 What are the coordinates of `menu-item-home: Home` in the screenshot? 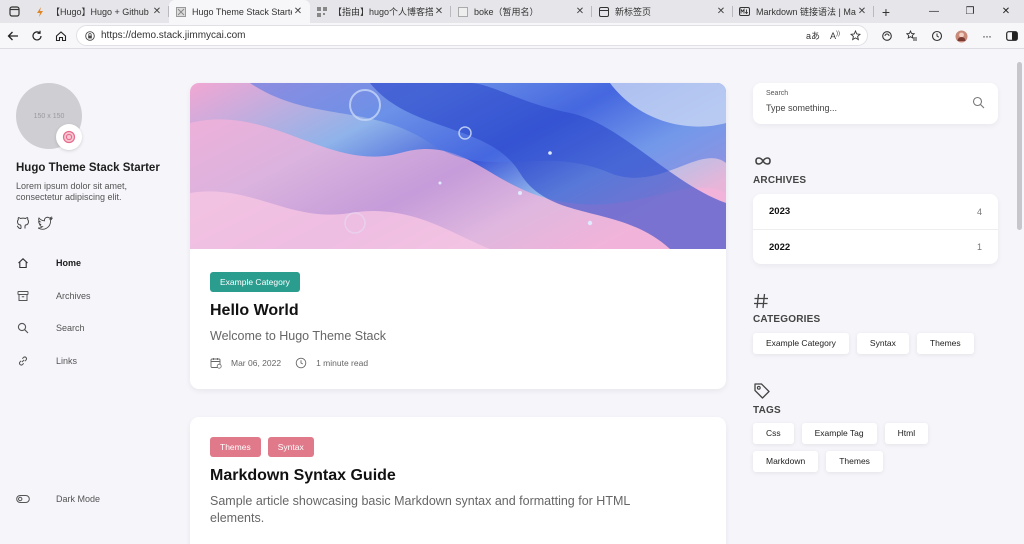 It's located at (53, 263).